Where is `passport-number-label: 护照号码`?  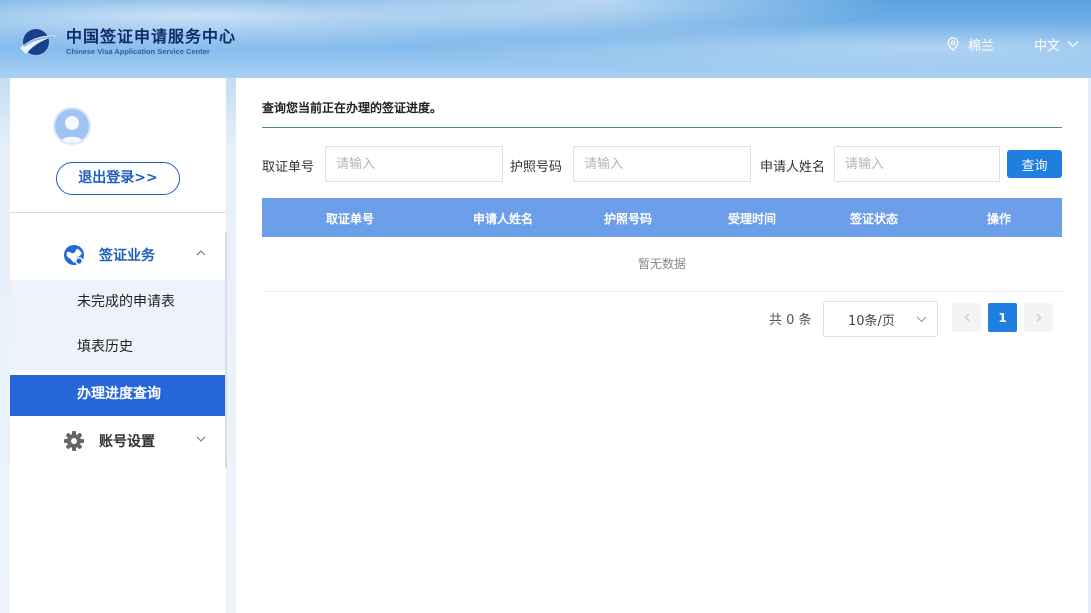 passport-number-label: 护照号码 is located at coordinates (536, 167).